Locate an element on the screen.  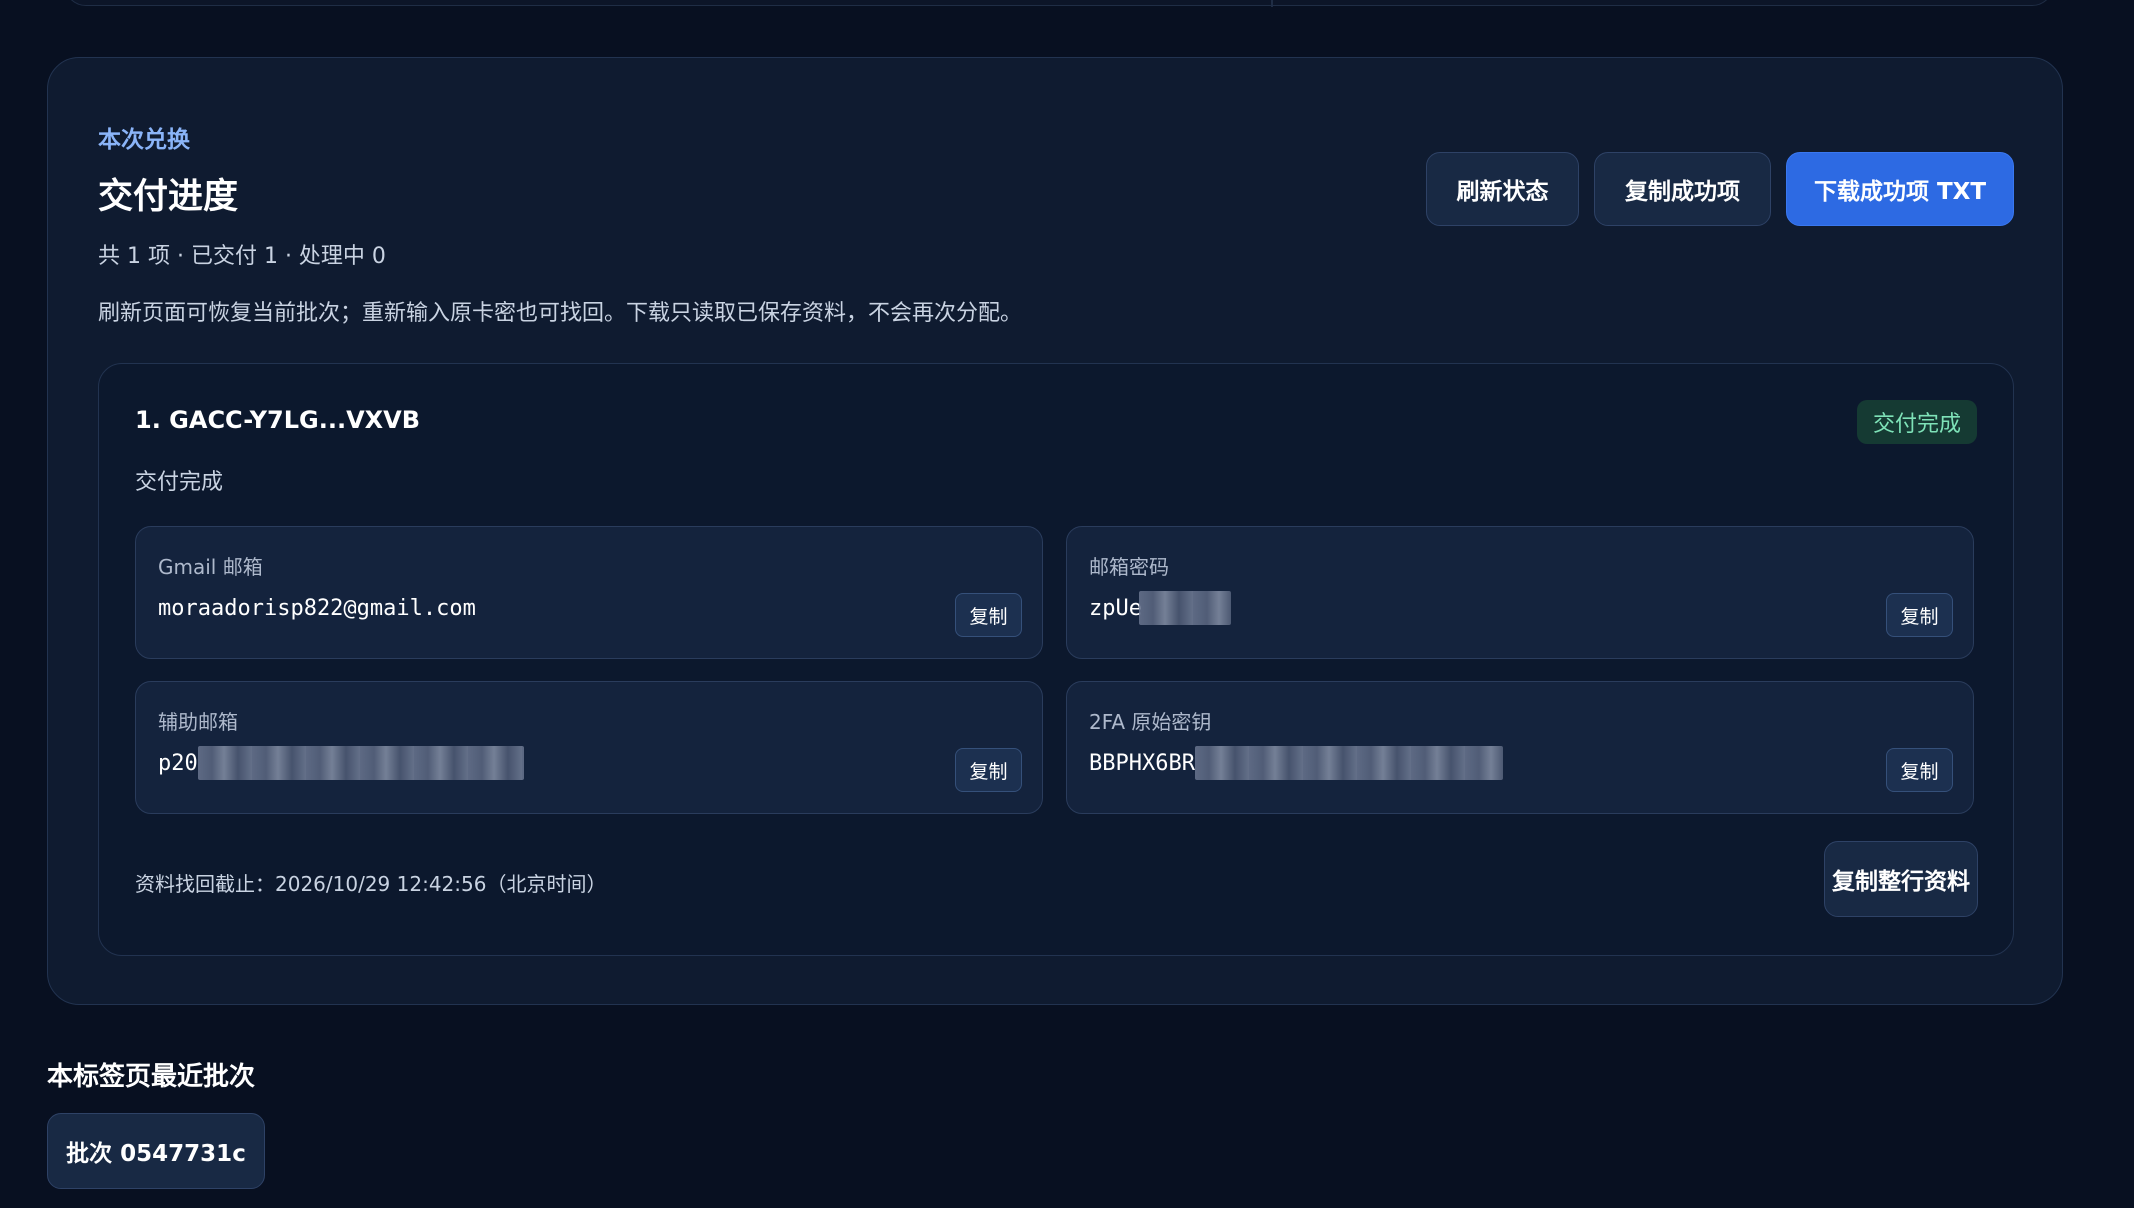
recovery-email-field-value: p20 is located at coordinates (178, 763).